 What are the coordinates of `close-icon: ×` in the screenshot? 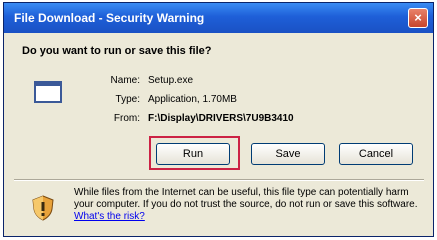 It's located at (418, 18).